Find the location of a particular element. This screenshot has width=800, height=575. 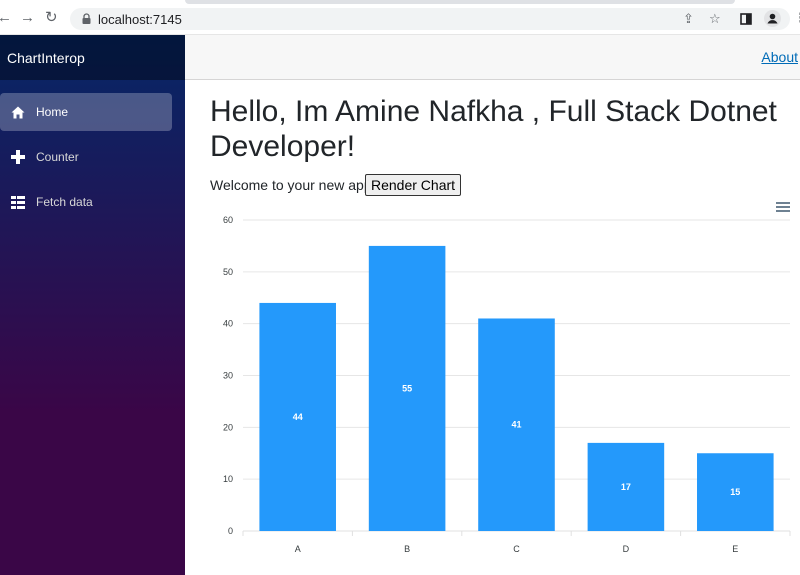

side-panel-icon is located at coordinates (746, 19).